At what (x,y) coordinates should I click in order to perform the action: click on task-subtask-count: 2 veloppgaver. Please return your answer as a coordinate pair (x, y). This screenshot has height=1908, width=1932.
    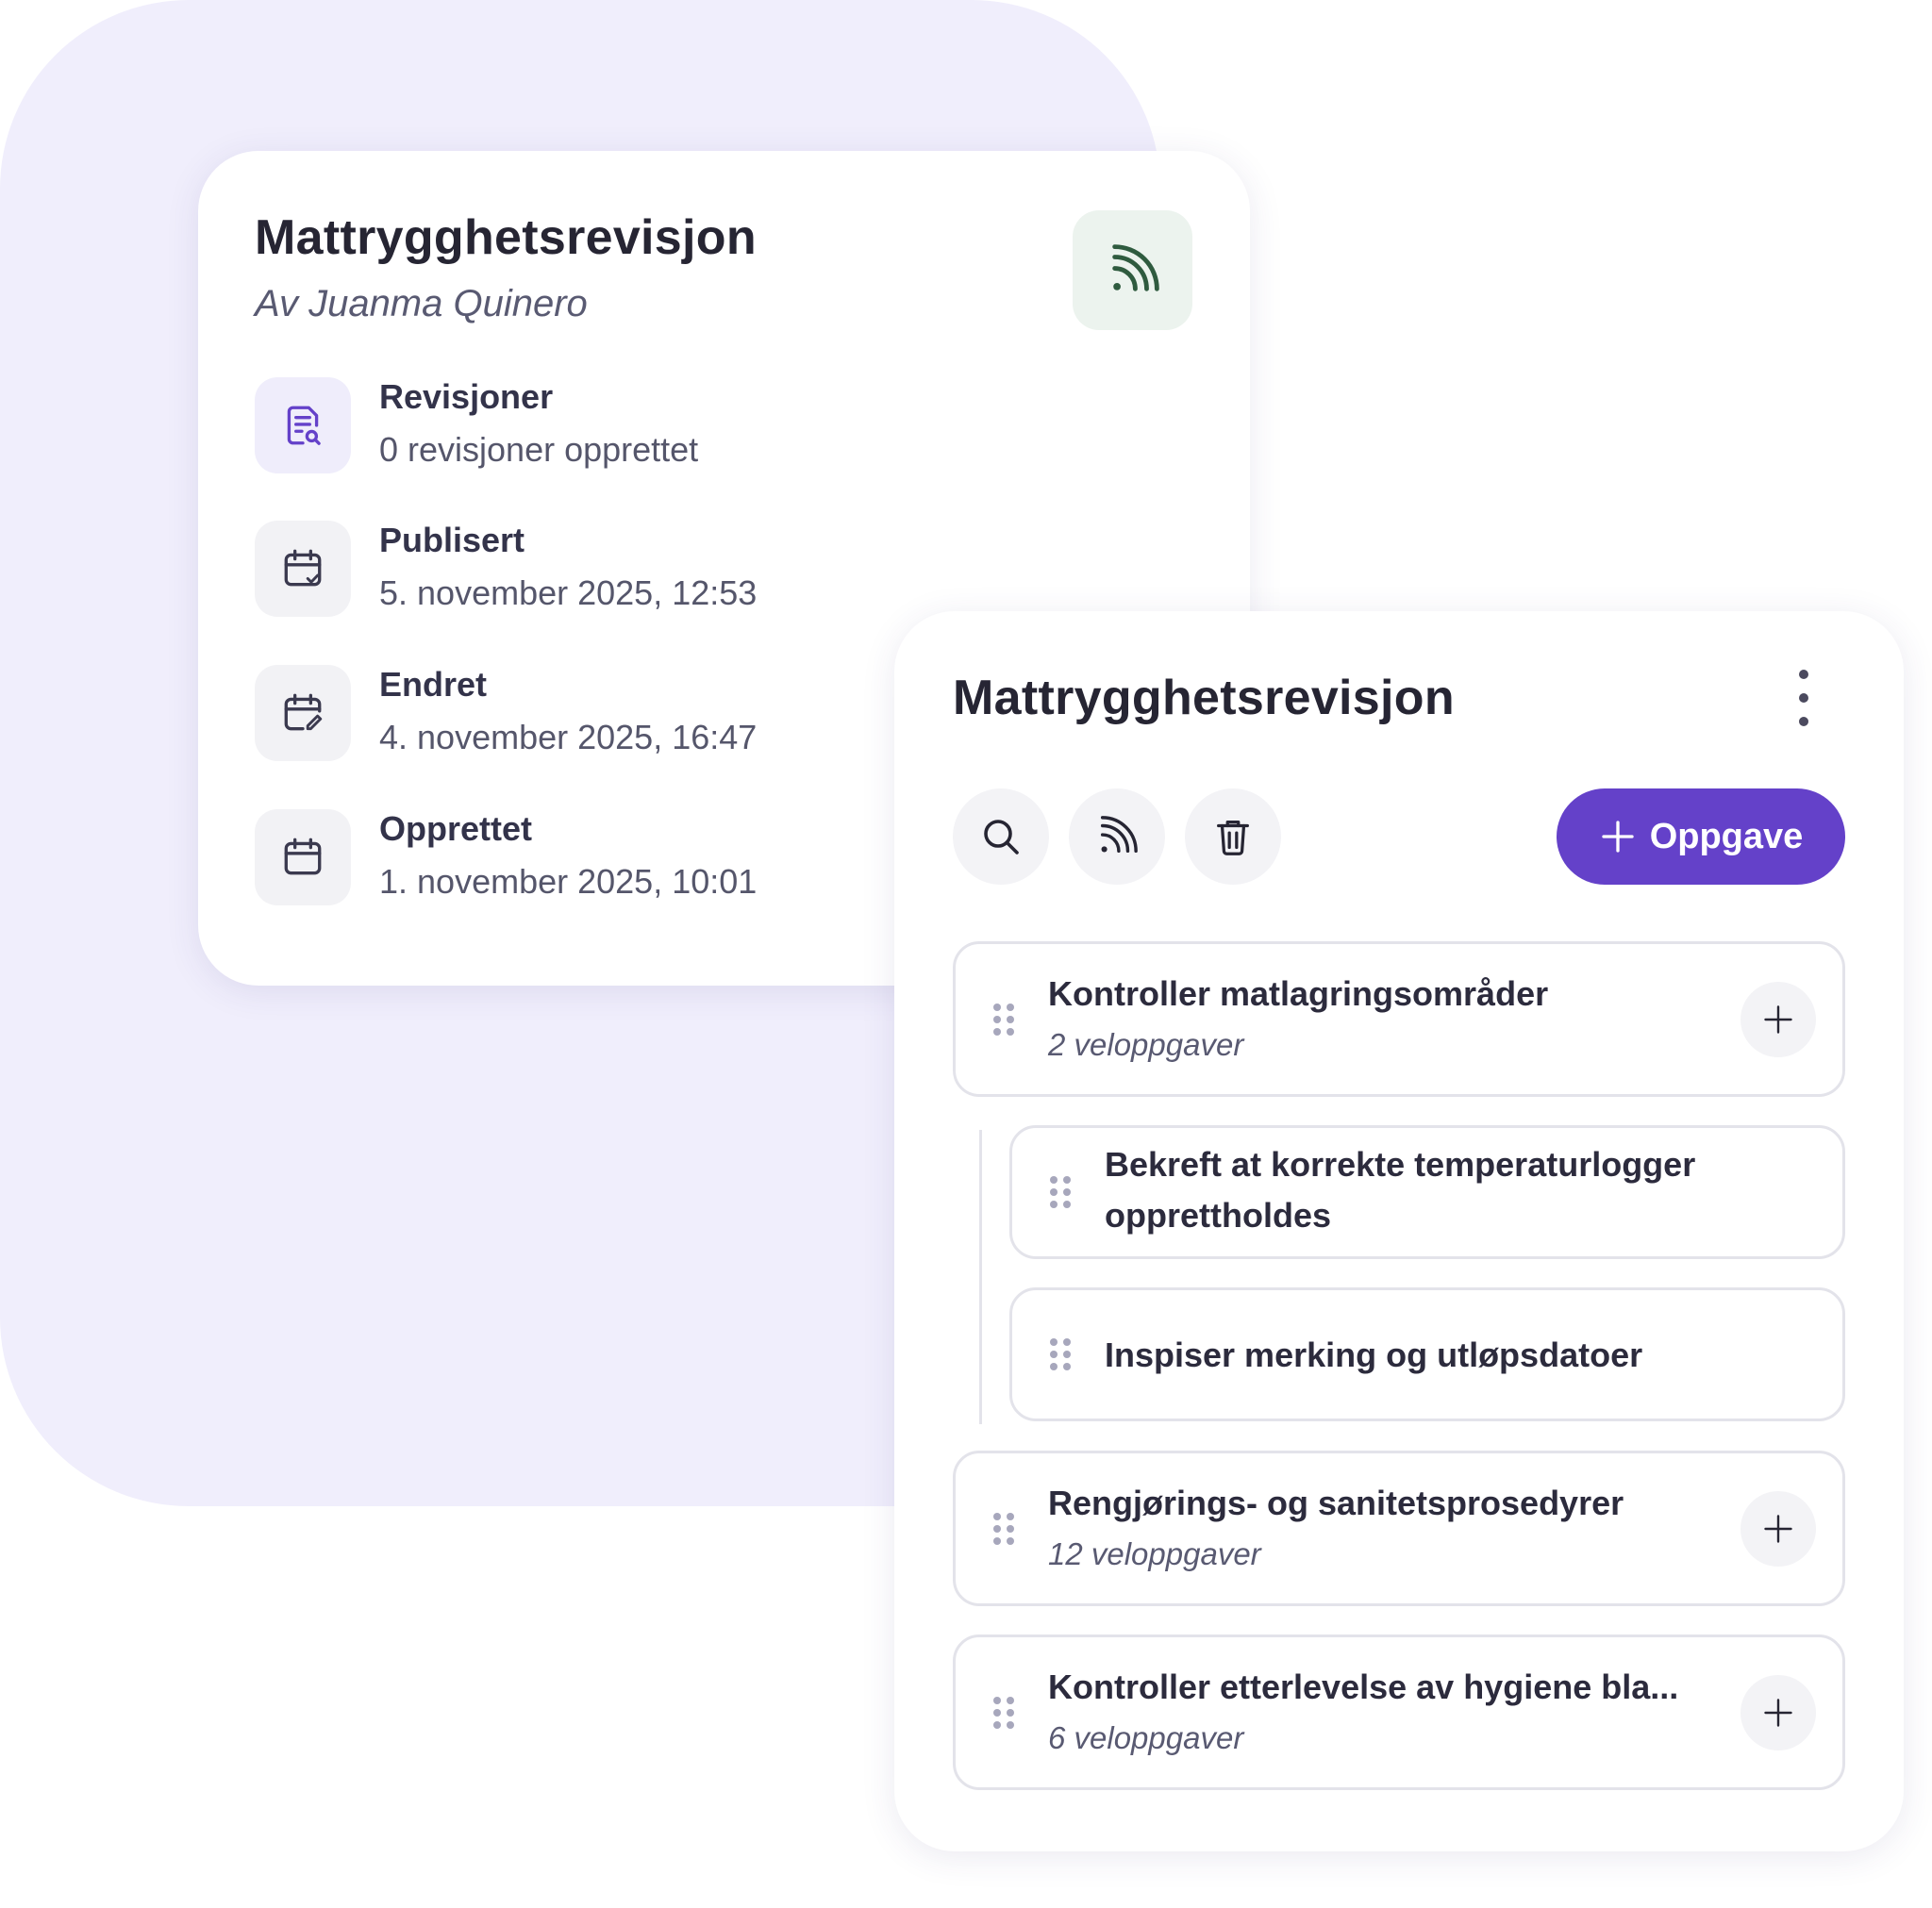
    Looking at the image, I should click on (1146, 1044).